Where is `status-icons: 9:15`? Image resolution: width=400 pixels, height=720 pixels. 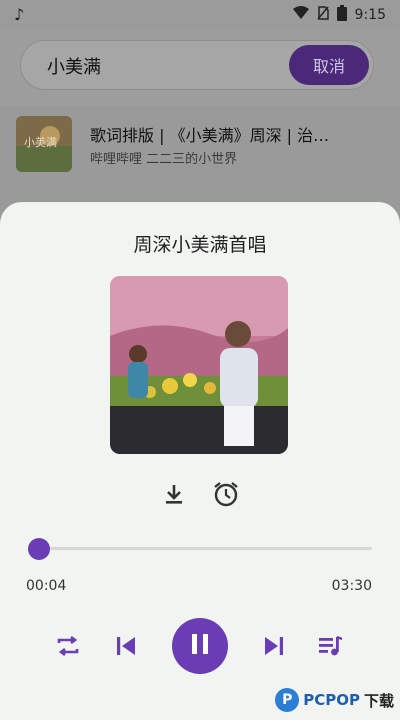 status-icons: 9:15 is located at coordinates (339, 15).